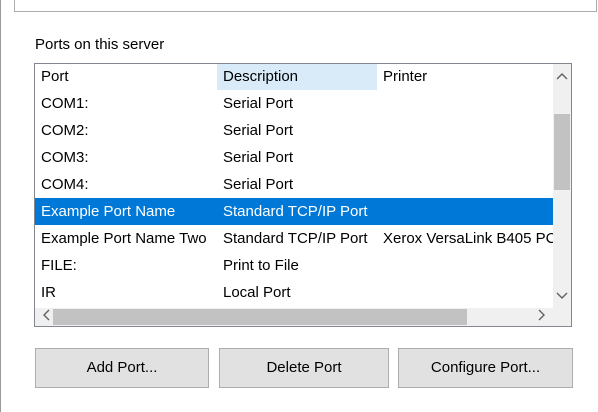 This screenshot has width=598, height=412. Describe the element at coordinates (126, 77) in the screenshot. I see `column-header-port: Port` at that location.